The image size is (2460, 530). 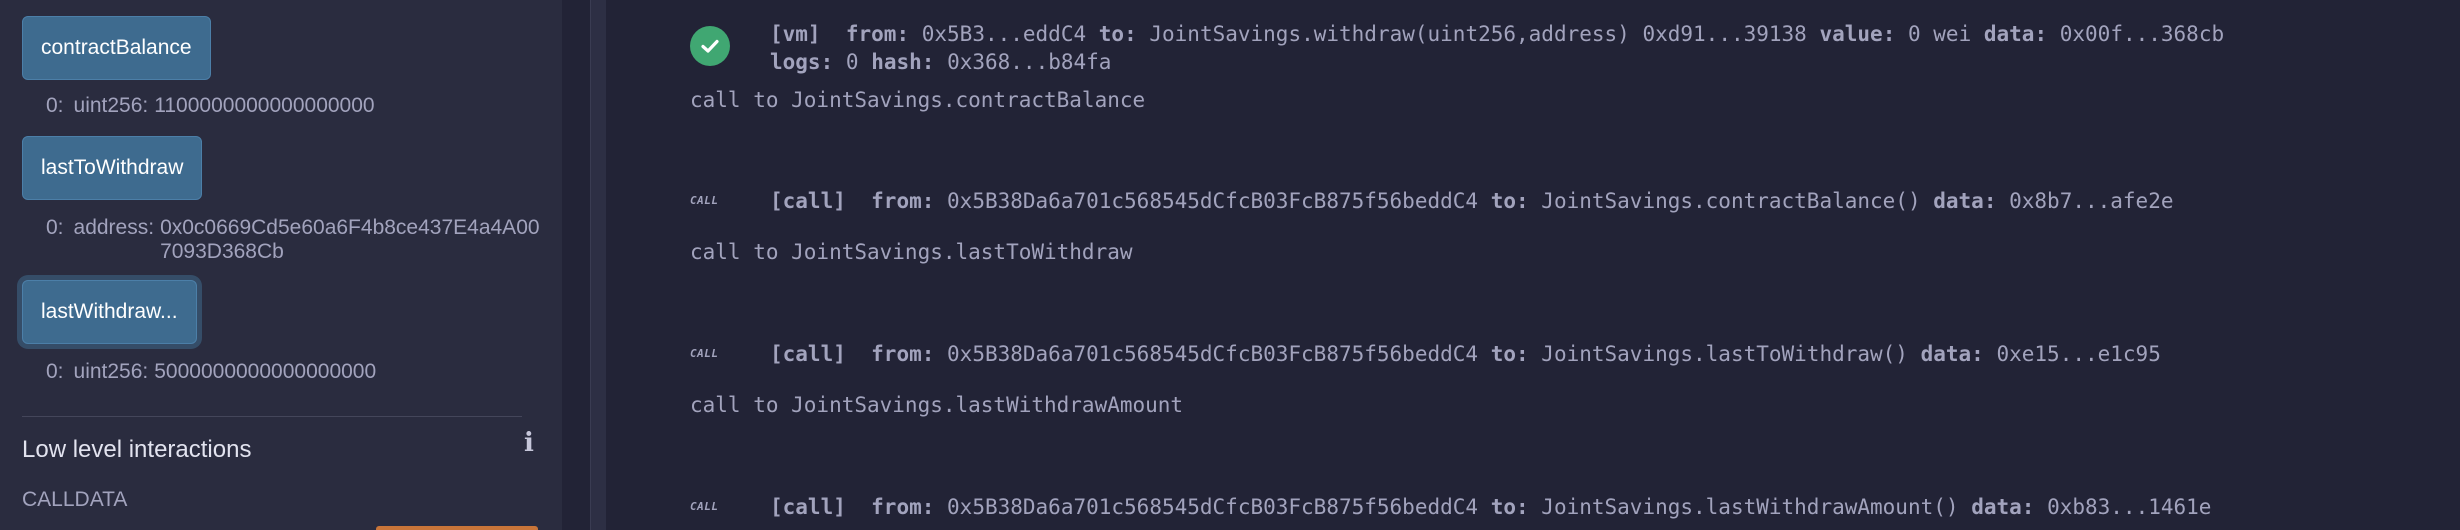 What do you see at coordinates (1857, 34) in the screenshot?
I see `value-label: value:` at bounding box center [1857, 34].